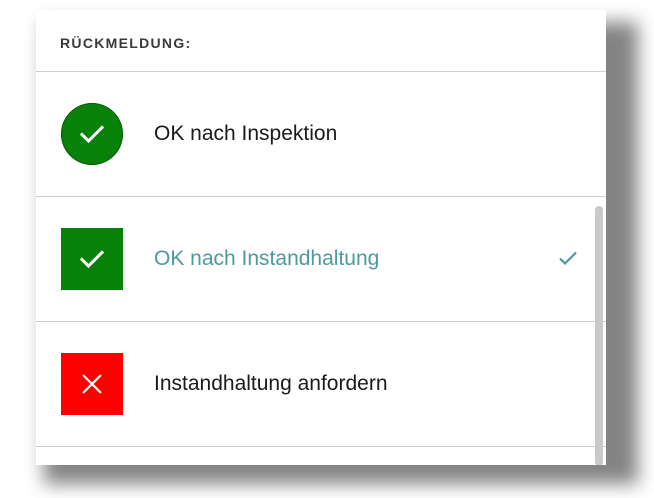 The width and height of the screenshot is (654, 498). I want to click on panel-header: RÜCKMELDUNG:, so click(321, 41).